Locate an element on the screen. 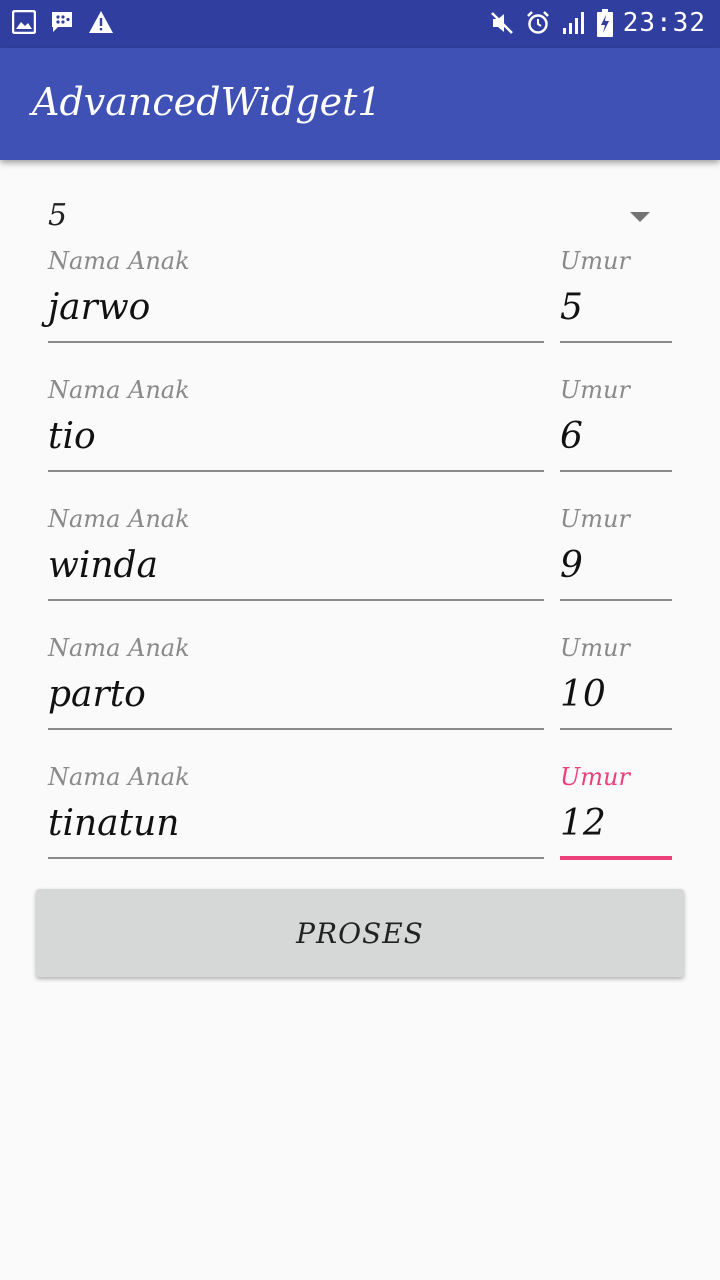 Image resolution: width=720 pixels, height=1280 pixels. child-row: Nama Anak jarwo Umur 5 is located at coordinates (360, 311).